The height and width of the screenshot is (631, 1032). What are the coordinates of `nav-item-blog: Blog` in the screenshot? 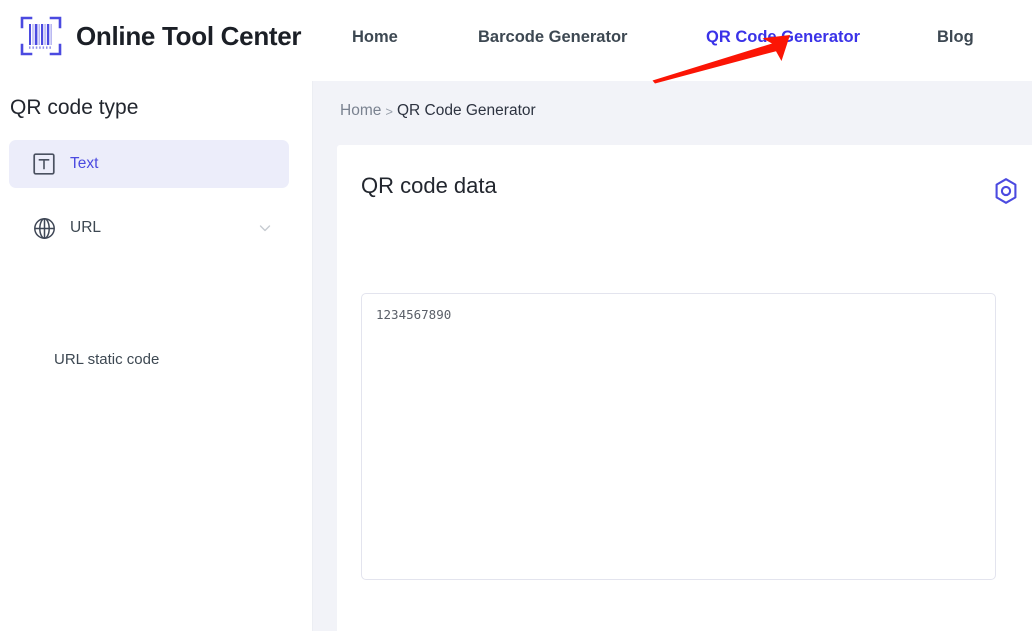 It's located at (955, 37).